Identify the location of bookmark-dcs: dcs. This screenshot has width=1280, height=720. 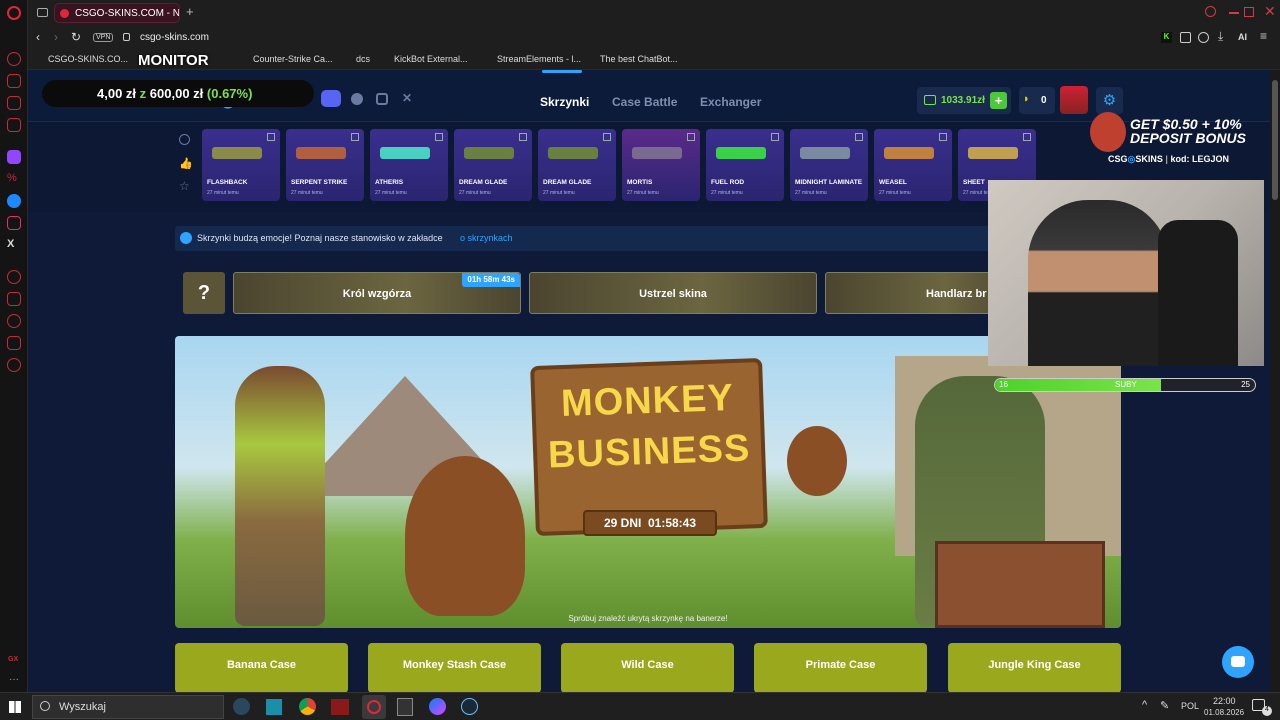
(363, 59).